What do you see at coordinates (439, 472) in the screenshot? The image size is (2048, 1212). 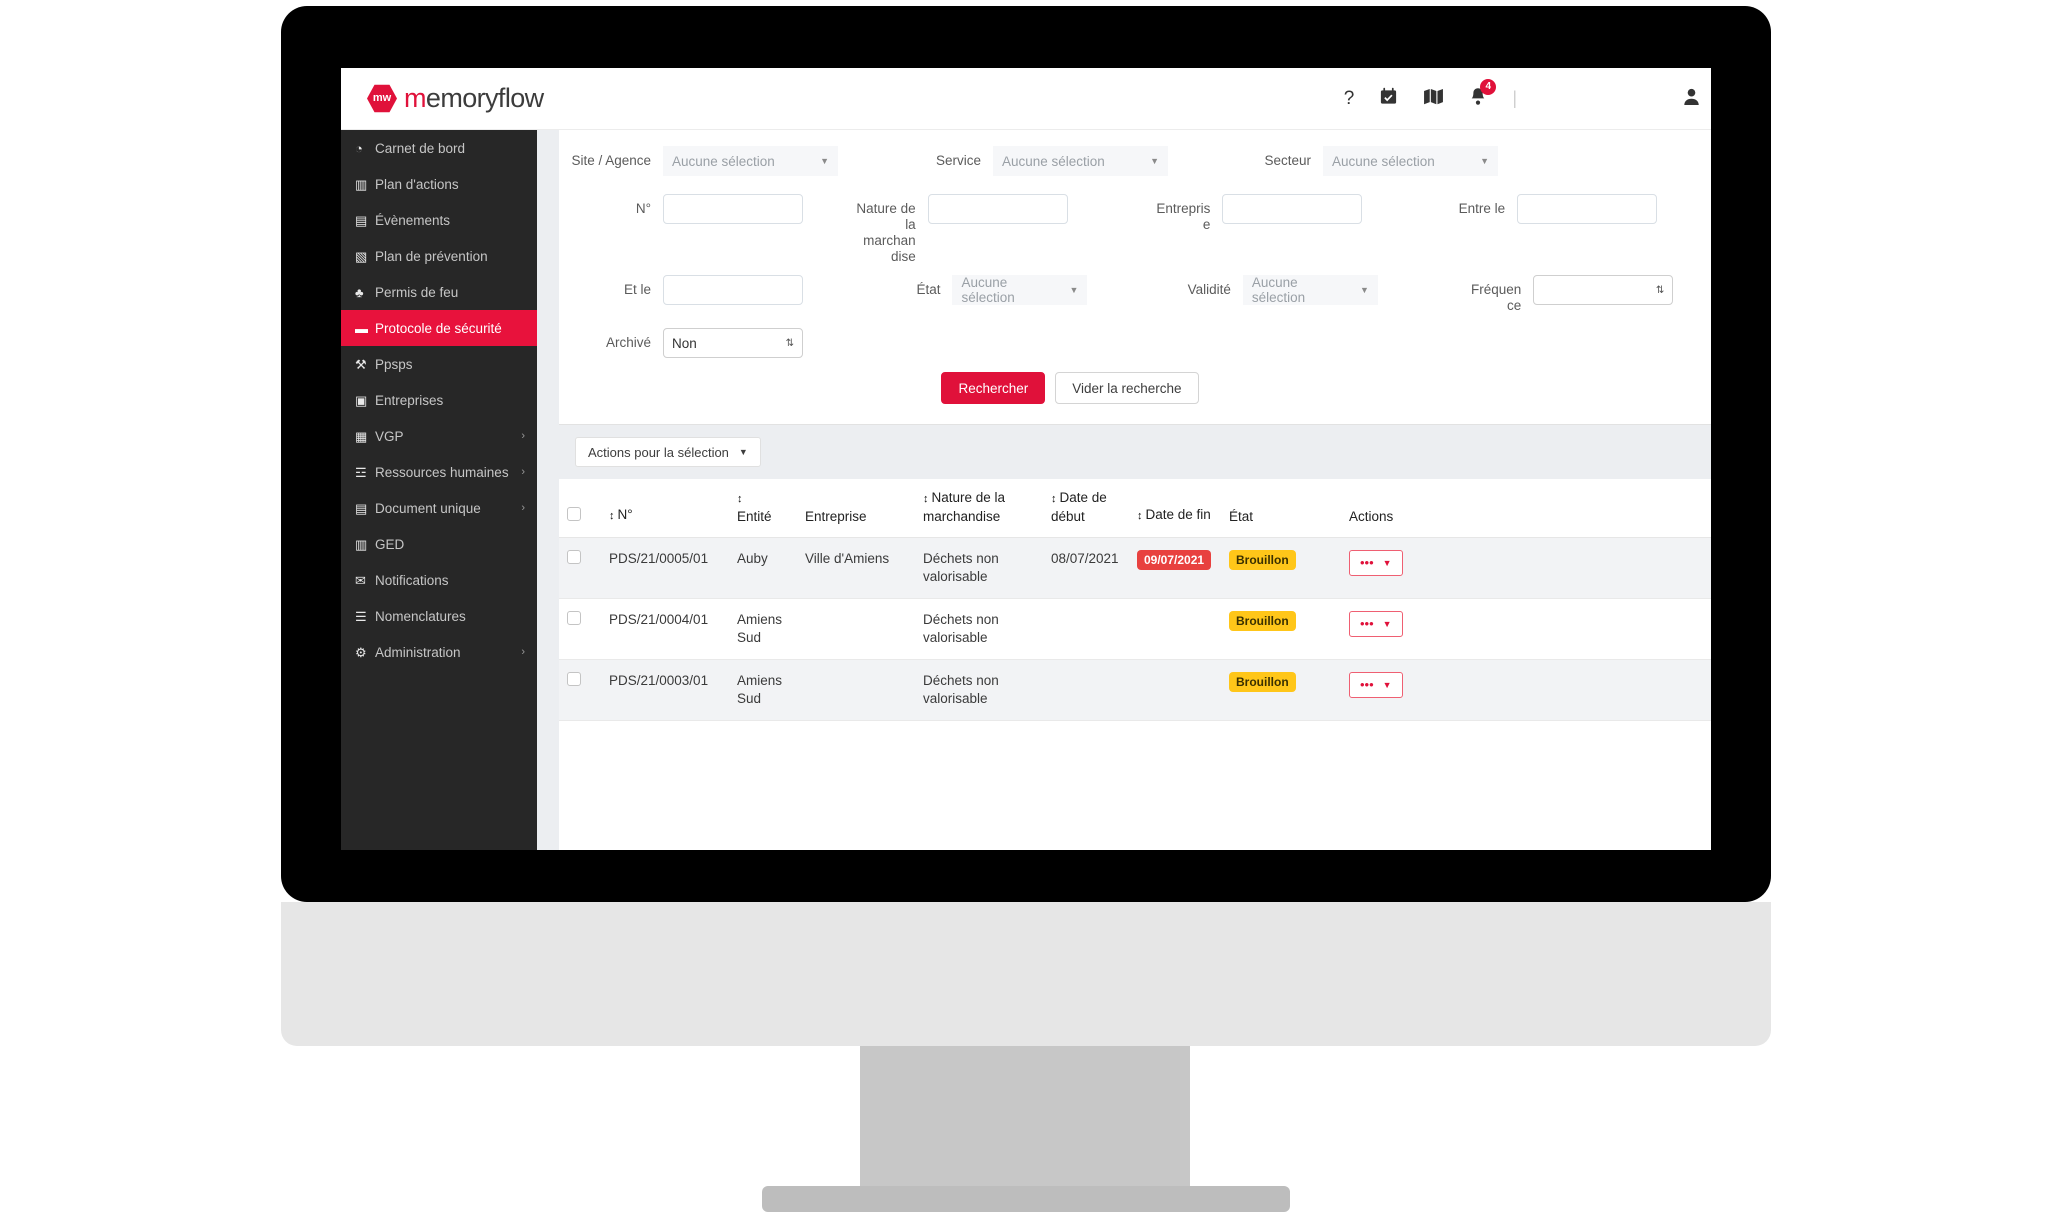 I see `sidebar-item-9: ☲ Ressources humaines ›` at bounding box center [439, 472].